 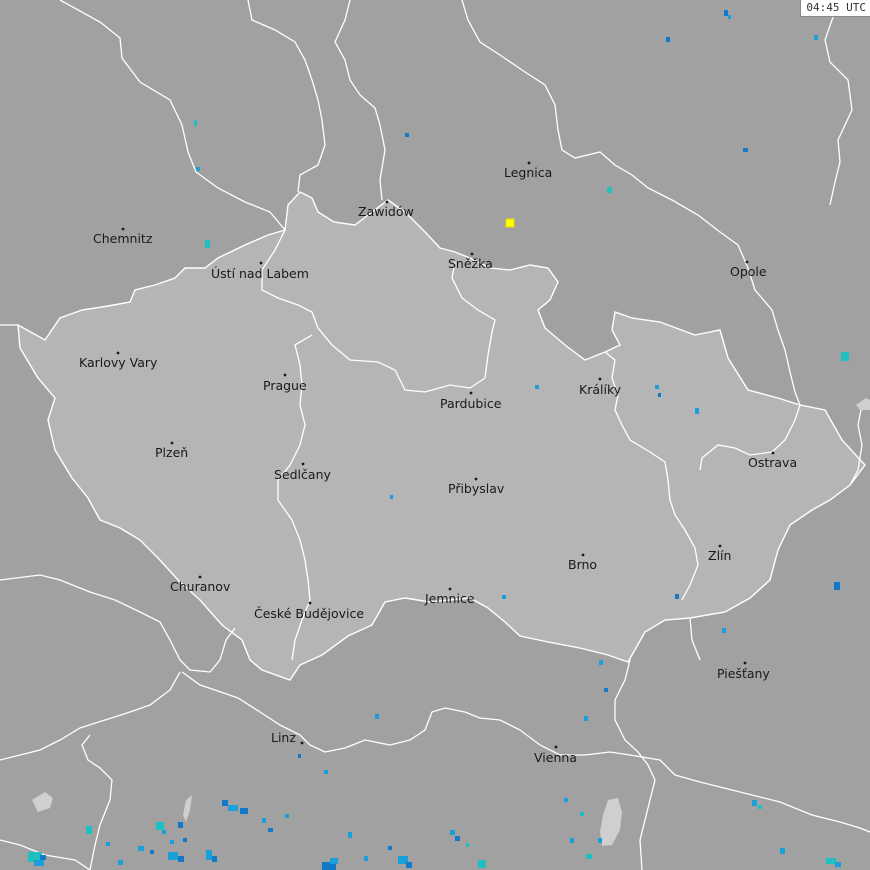 I want to click on city-label-brno: Brno, so click(x=582, y=564).